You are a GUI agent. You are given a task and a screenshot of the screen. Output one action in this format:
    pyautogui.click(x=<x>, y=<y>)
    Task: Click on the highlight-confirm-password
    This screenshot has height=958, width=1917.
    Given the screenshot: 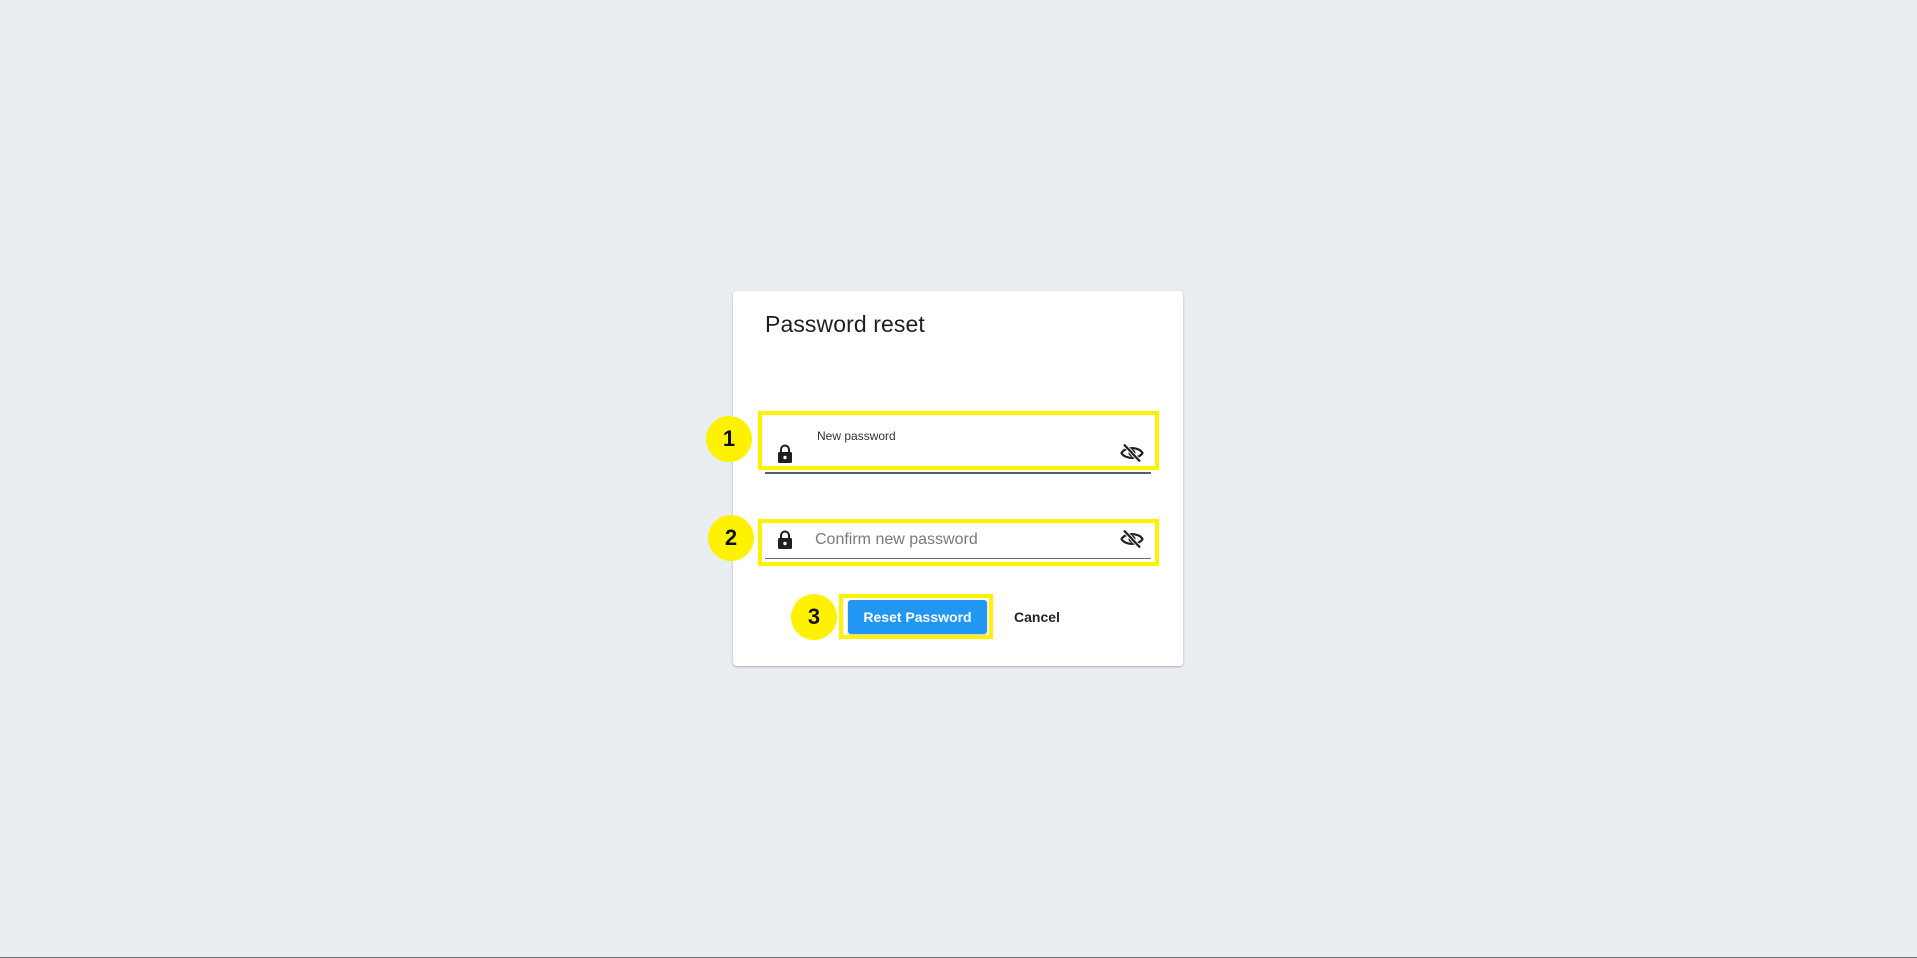 What is the action you would take?
    pyautogui.click(x=958, y=542)
    